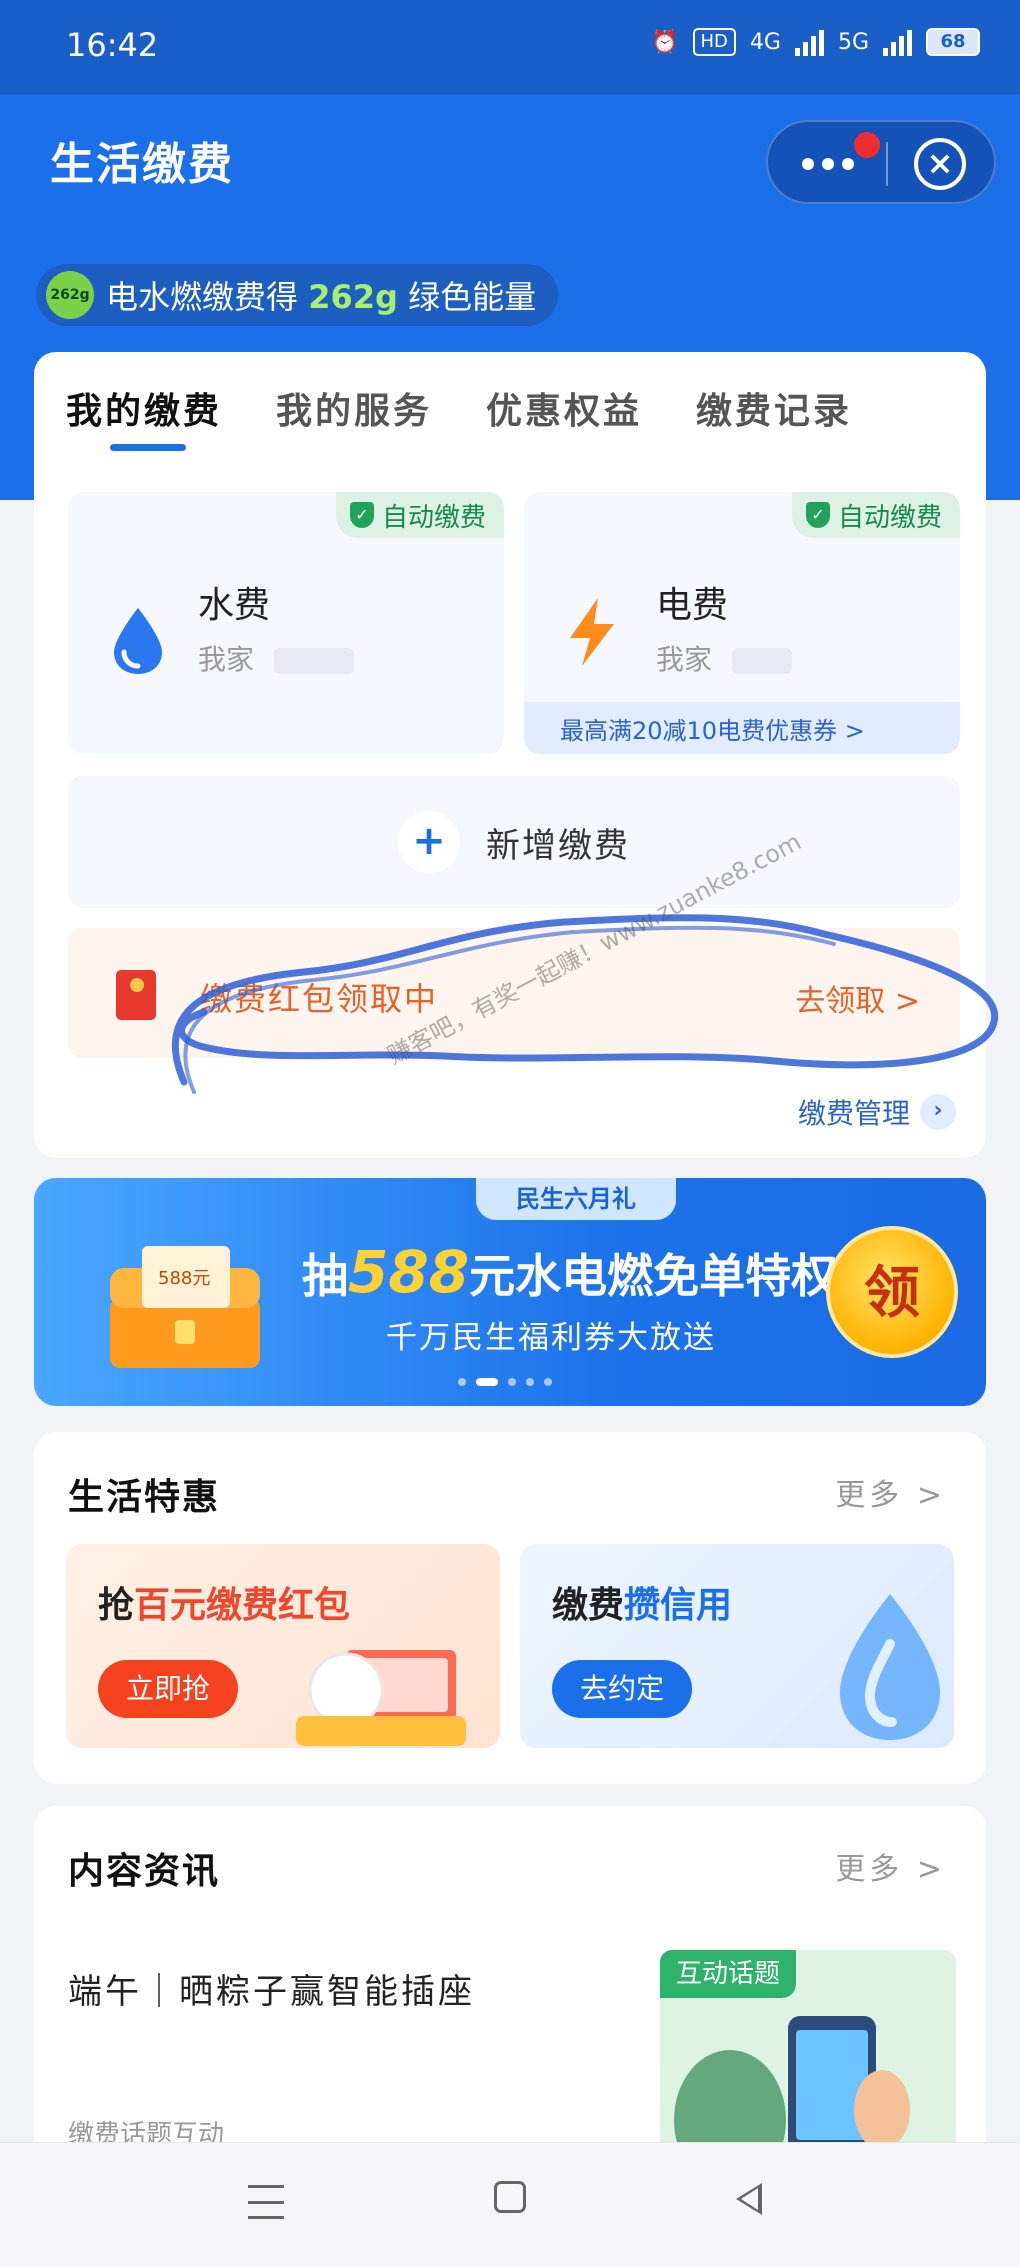  What do you see at coordinates (283, 1646) in the screenshot?
I see `deal-card-red-packet: 抢百元缴费红包 立即抢` at bounding box center [283, 1646].